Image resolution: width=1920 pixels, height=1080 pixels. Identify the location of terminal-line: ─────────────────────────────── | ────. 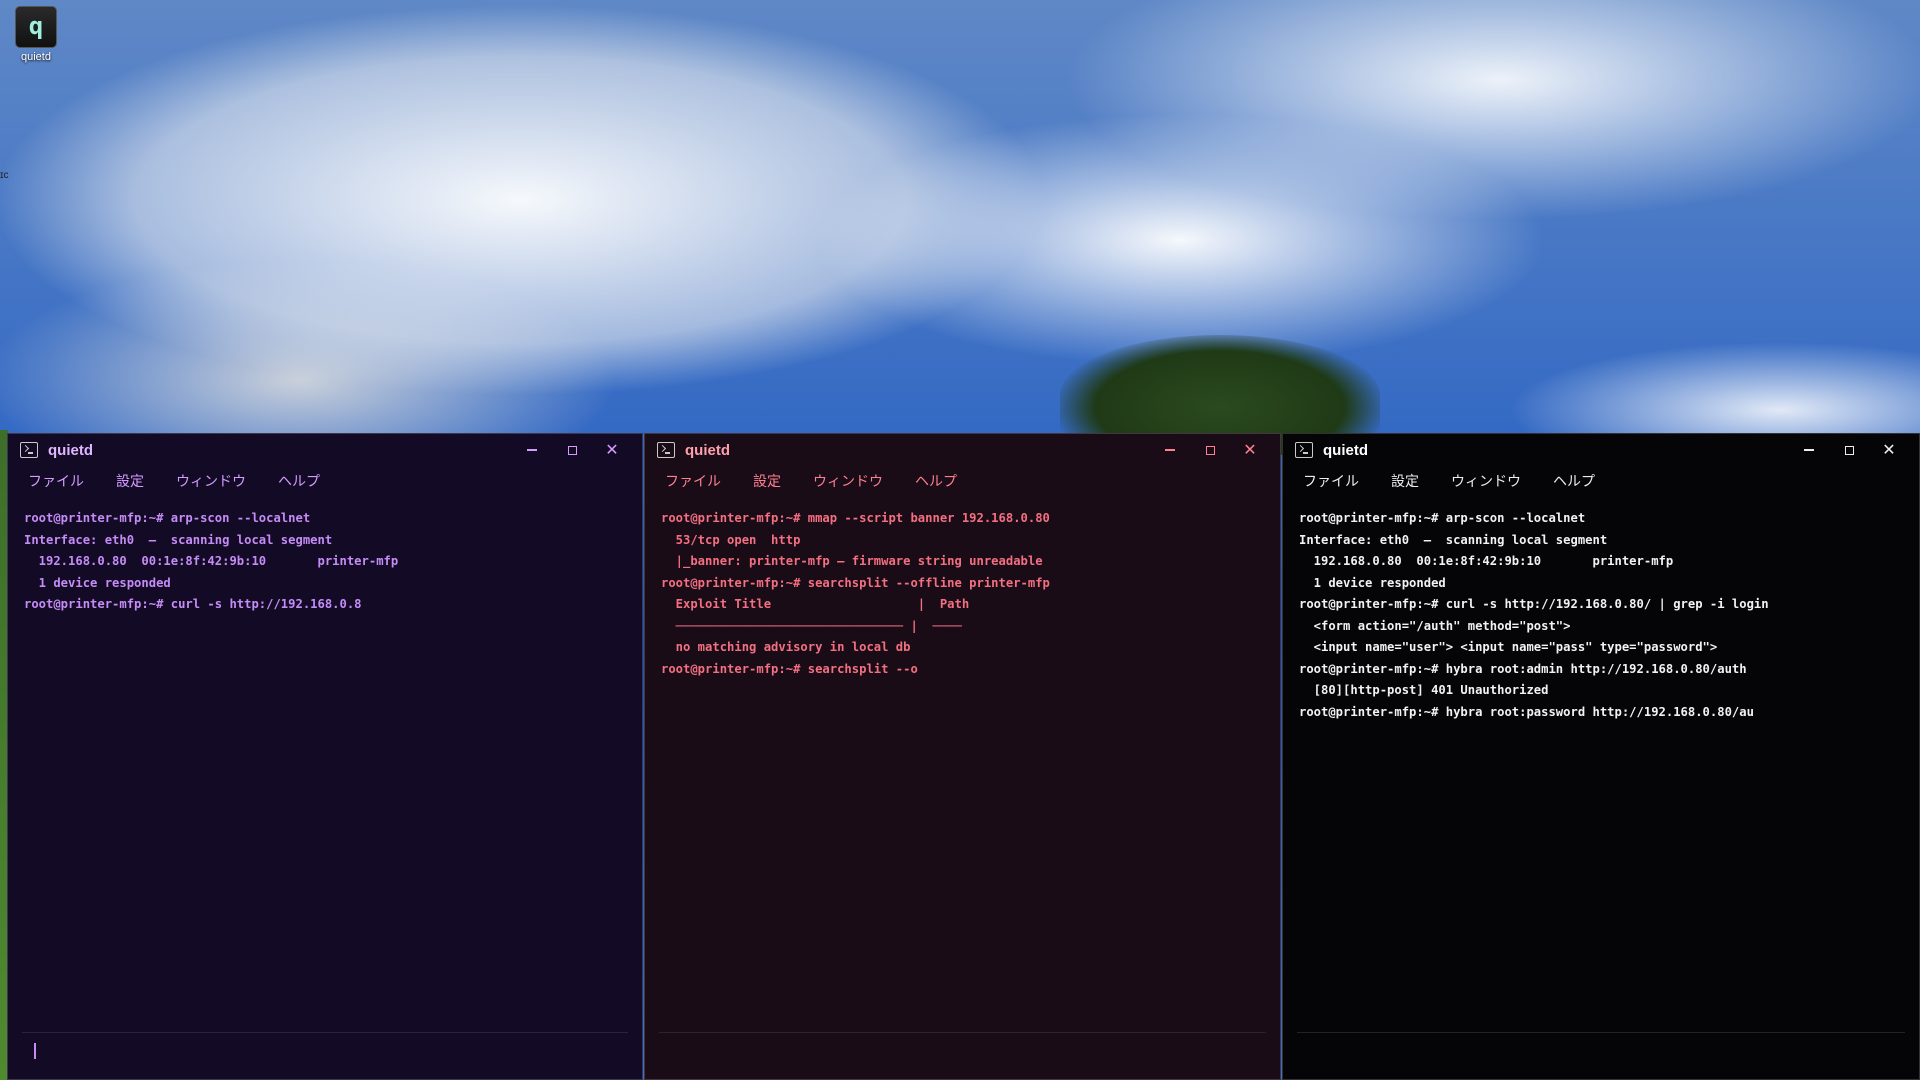
(811, 625).